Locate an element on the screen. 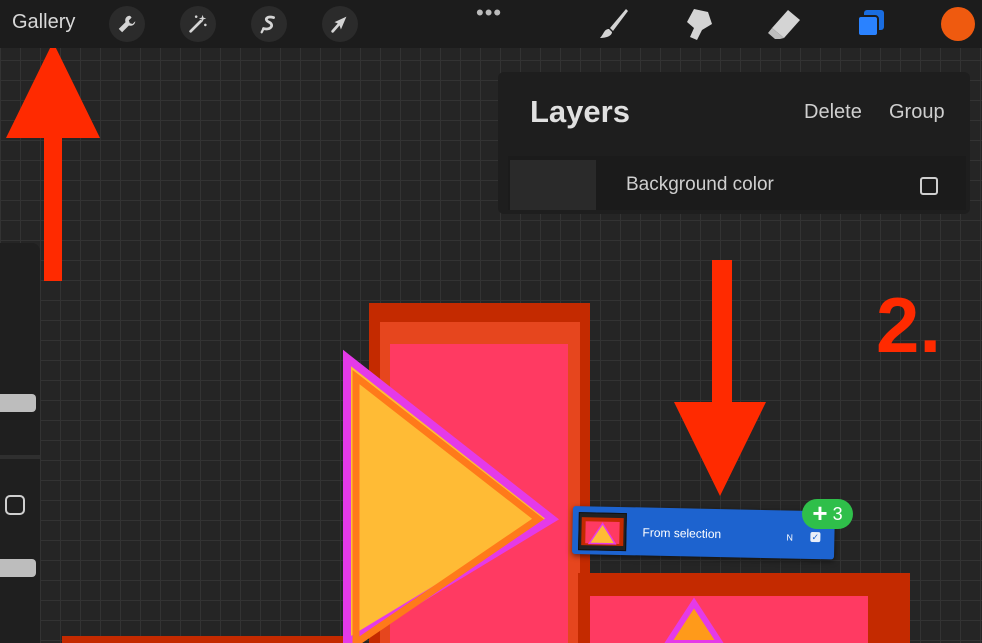 The height and width of the screenshot is (643, 982). dragged-layer-name: From selection is located at coordinates (682, 533).